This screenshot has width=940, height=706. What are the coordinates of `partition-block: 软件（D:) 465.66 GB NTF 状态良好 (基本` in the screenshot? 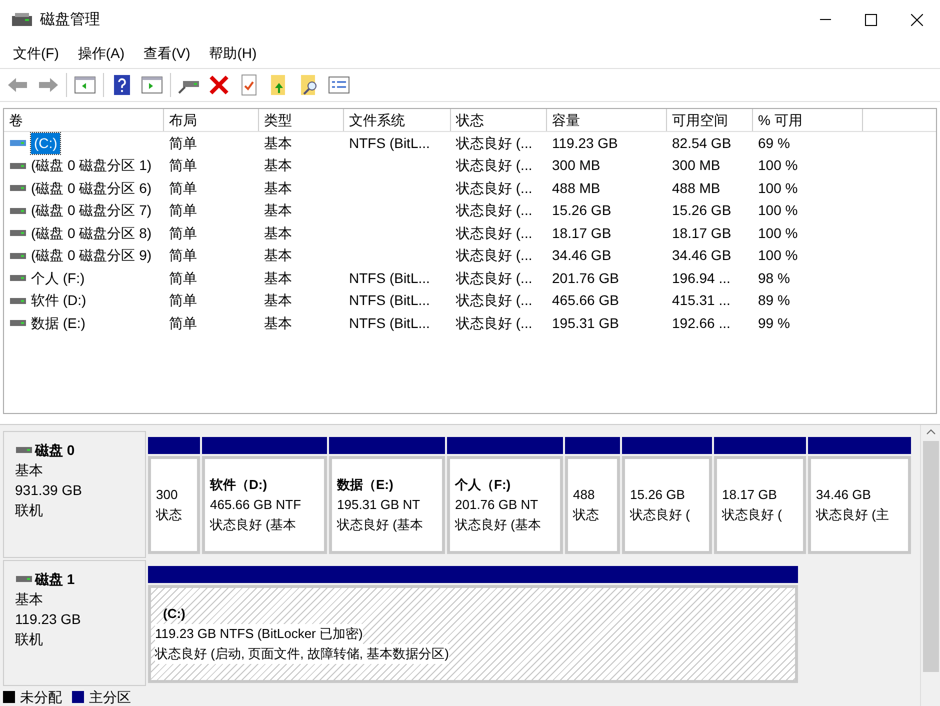 It's located at (264, 505).